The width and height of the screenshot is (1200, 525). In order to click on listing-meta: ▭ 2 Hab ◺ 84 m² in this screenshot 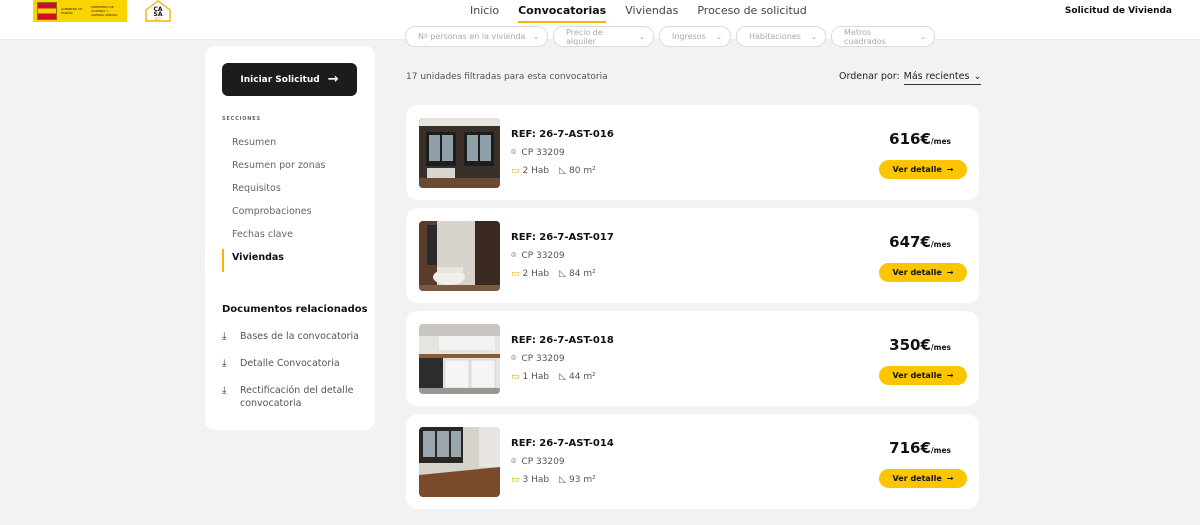, I will do `click(553, 274)`.